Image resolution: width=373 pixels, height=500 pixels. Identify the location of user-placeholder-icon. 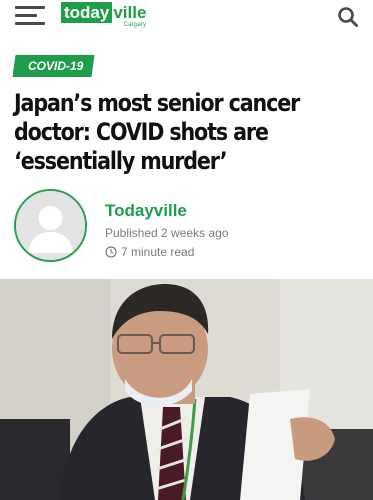
(50, 225).